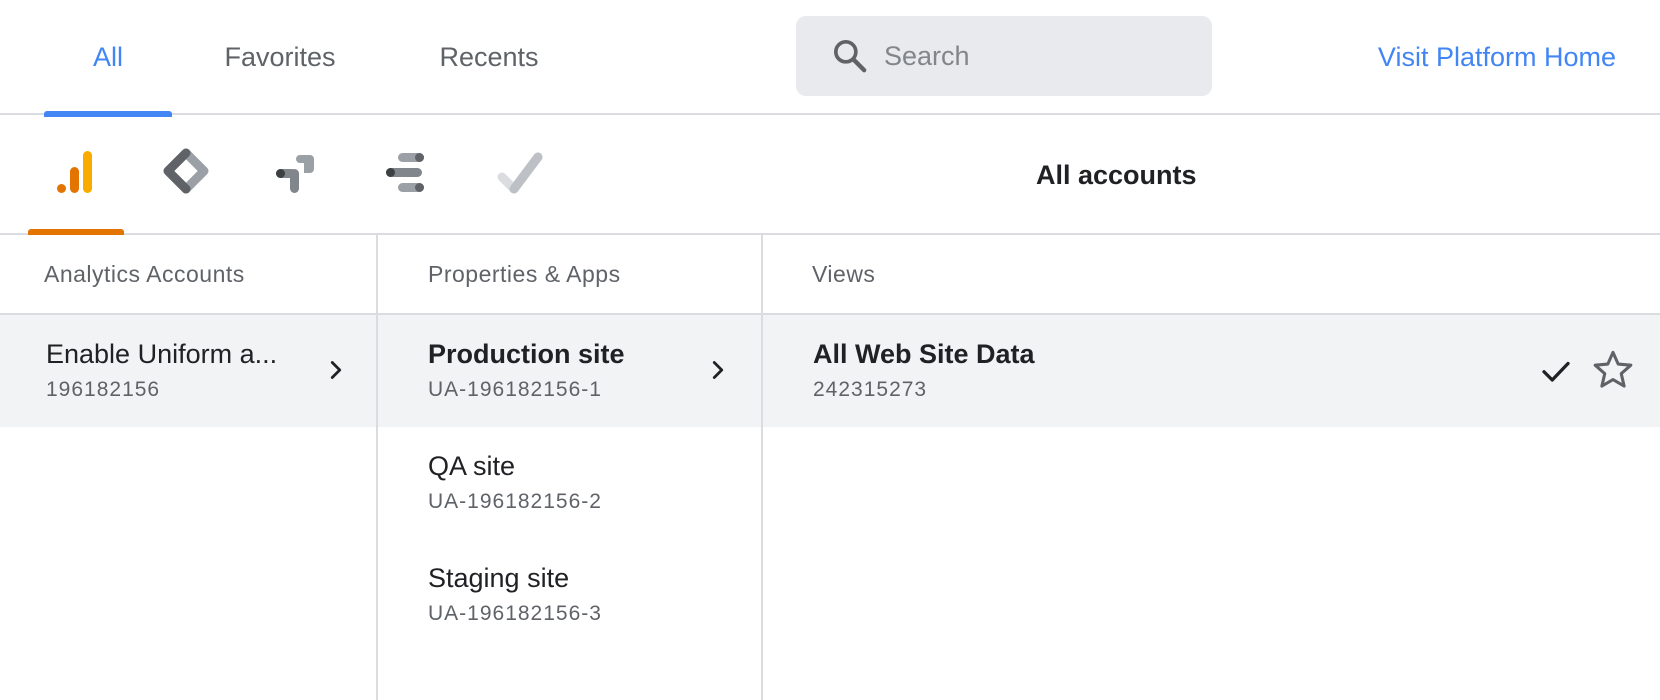 This screenshot has height=700, width=1660. I want to click on account-item: Enable Uniform a... 196182156, so click(188, 371).